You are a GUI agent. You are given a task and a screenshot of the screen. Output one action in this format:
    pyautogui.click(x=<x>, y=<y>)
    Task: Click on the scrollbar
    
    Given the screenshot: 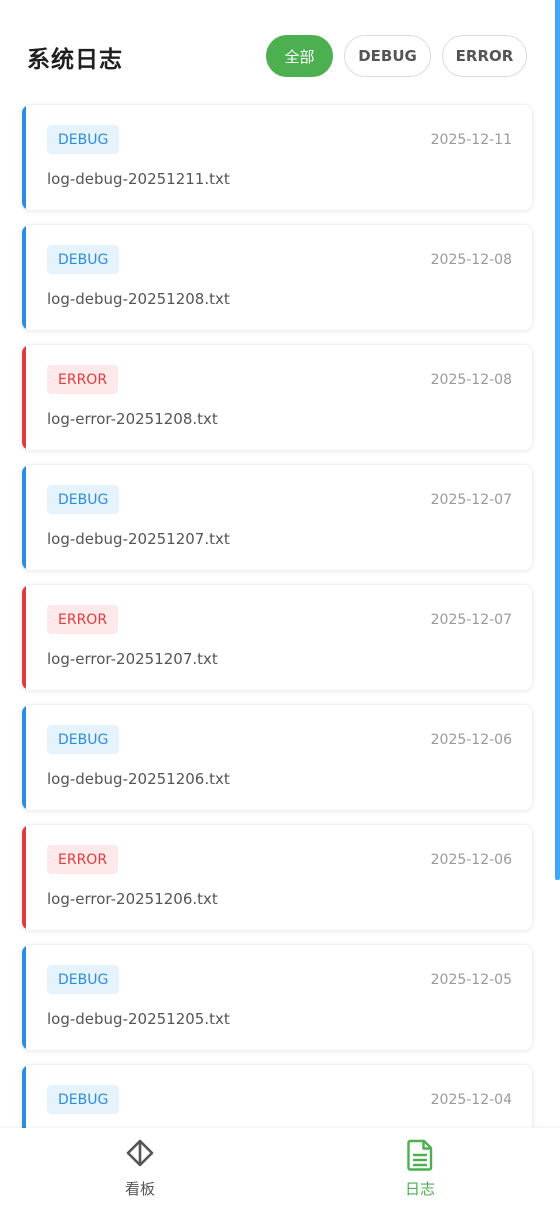 What is the action you would take?
    pyautogui.click(x=557, y=604)
    